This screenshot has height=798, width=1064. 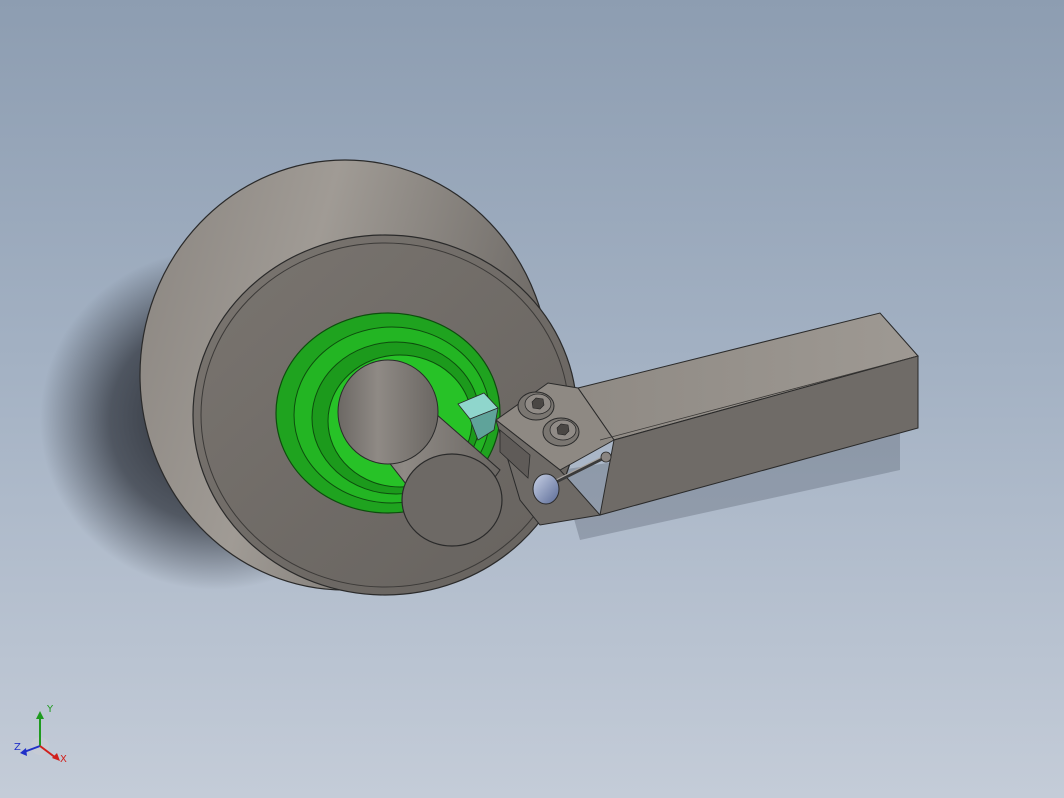 What do you see at coordinates (42, 737) in the screenshot?
I see `orientation-triad: Y Z X` at bounding box center [42, 737].